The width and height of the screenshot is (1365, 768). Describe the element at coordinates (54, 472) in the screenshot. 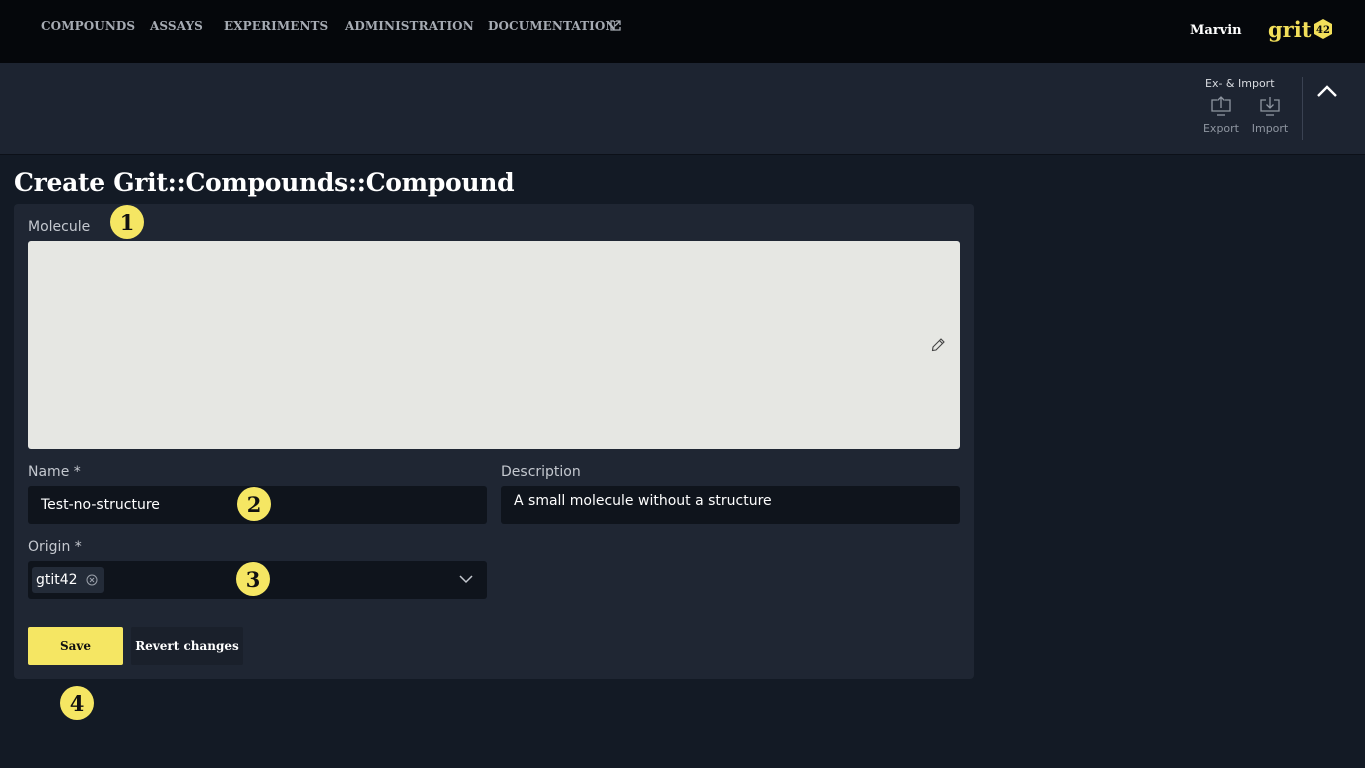

I see `name-label: Name *` at that location.